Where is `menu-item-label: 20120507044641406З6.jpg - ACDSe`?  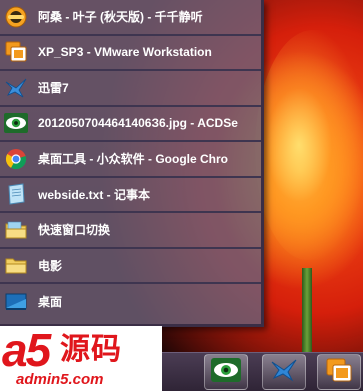 menu-item-label: 20120507044641406З6.jpg - ACDSe is located at coordinates (138, 123).